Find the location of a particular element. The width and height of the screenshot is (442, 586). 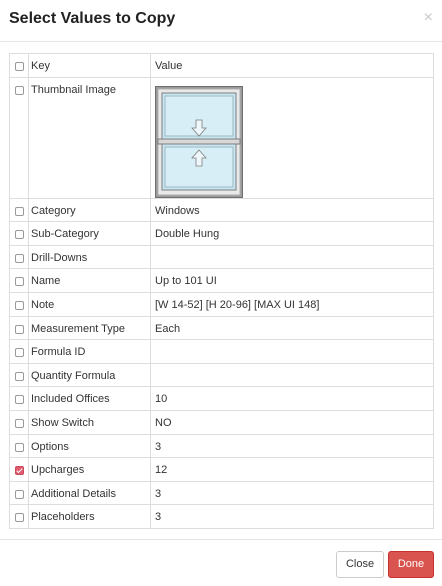

row-key: Name is located at coordinates (89, 280).